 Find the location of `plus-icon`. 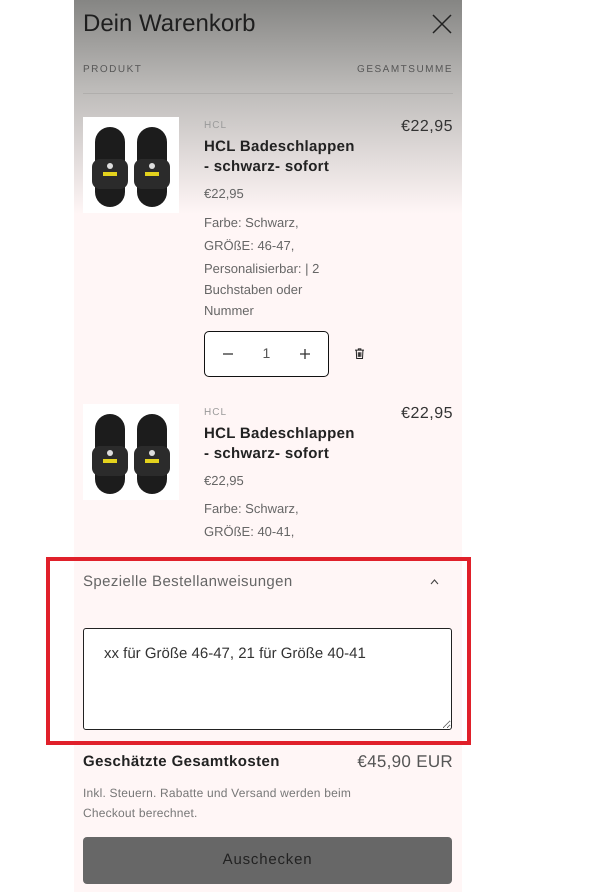

plus-icon is located at coordinates (305, 353).